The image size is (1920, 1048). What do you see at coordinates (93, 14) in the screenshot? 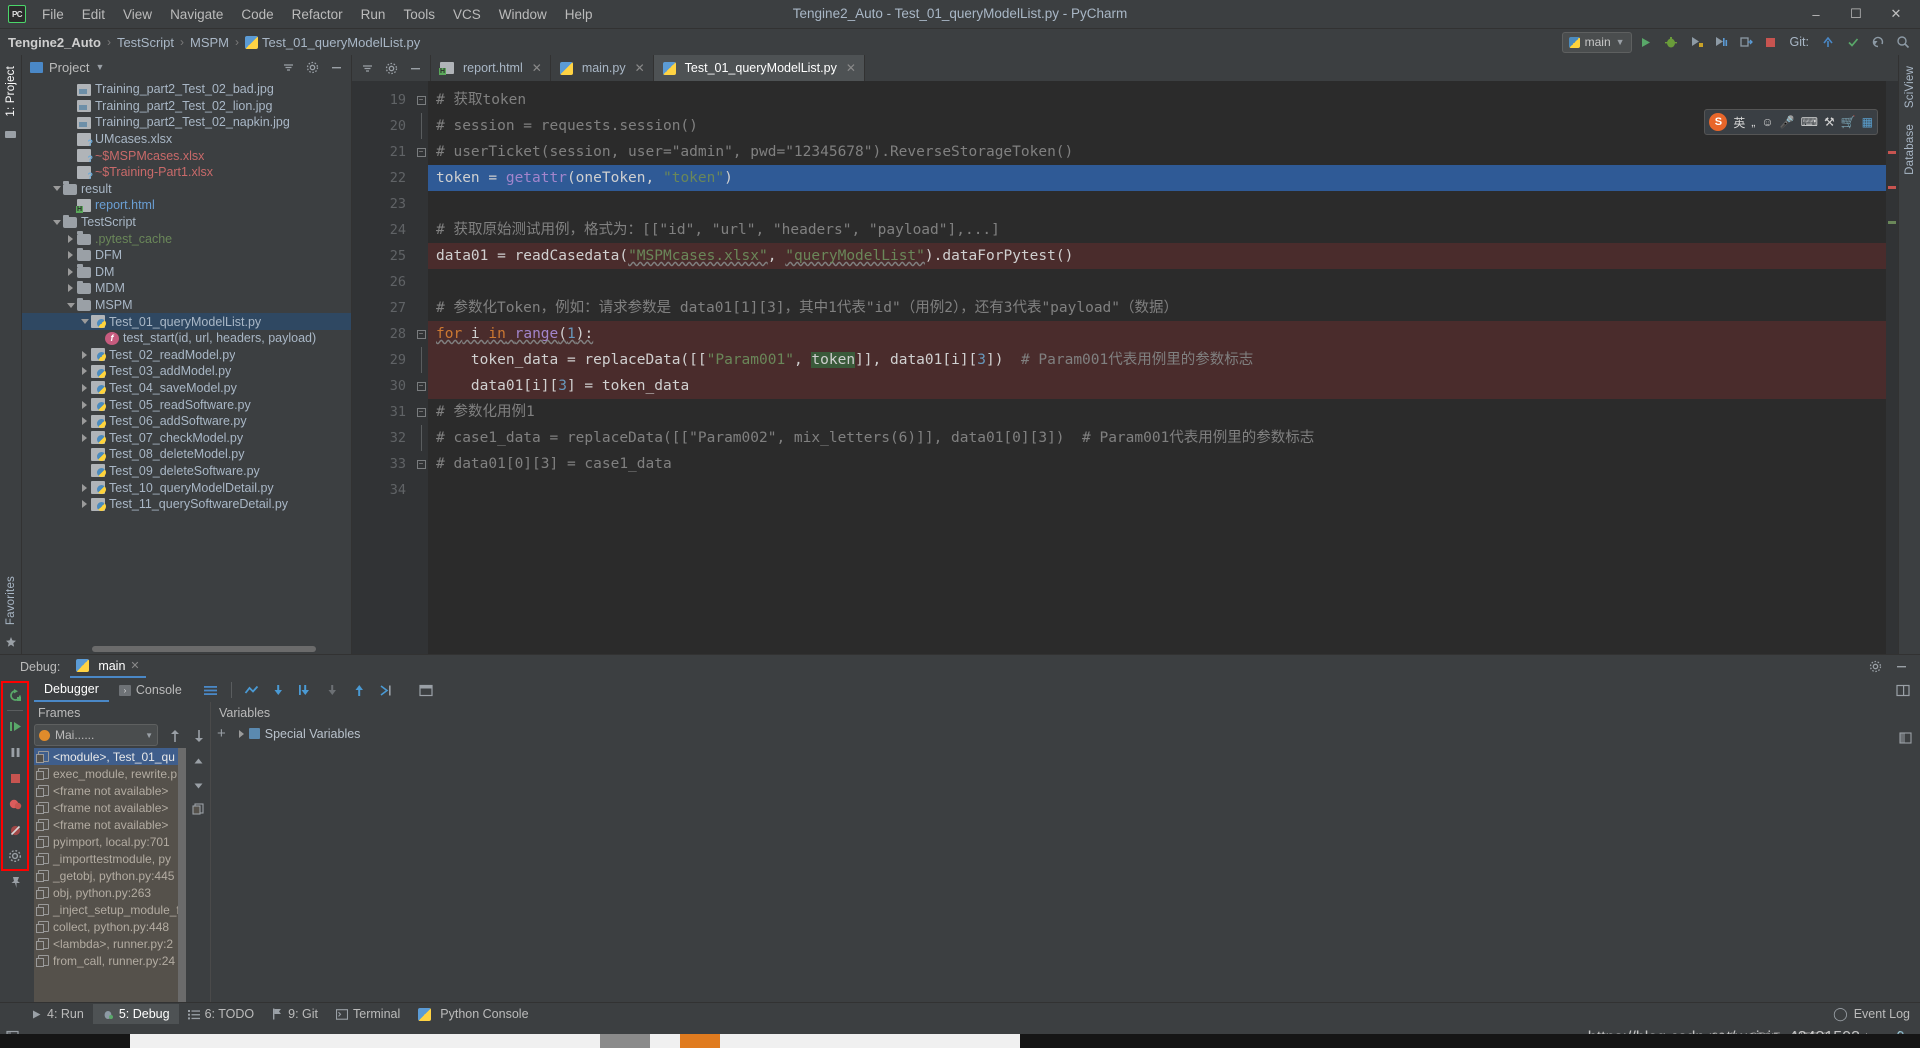
I see `menu-item-edit: Edit` at bounding box center [93, 14].